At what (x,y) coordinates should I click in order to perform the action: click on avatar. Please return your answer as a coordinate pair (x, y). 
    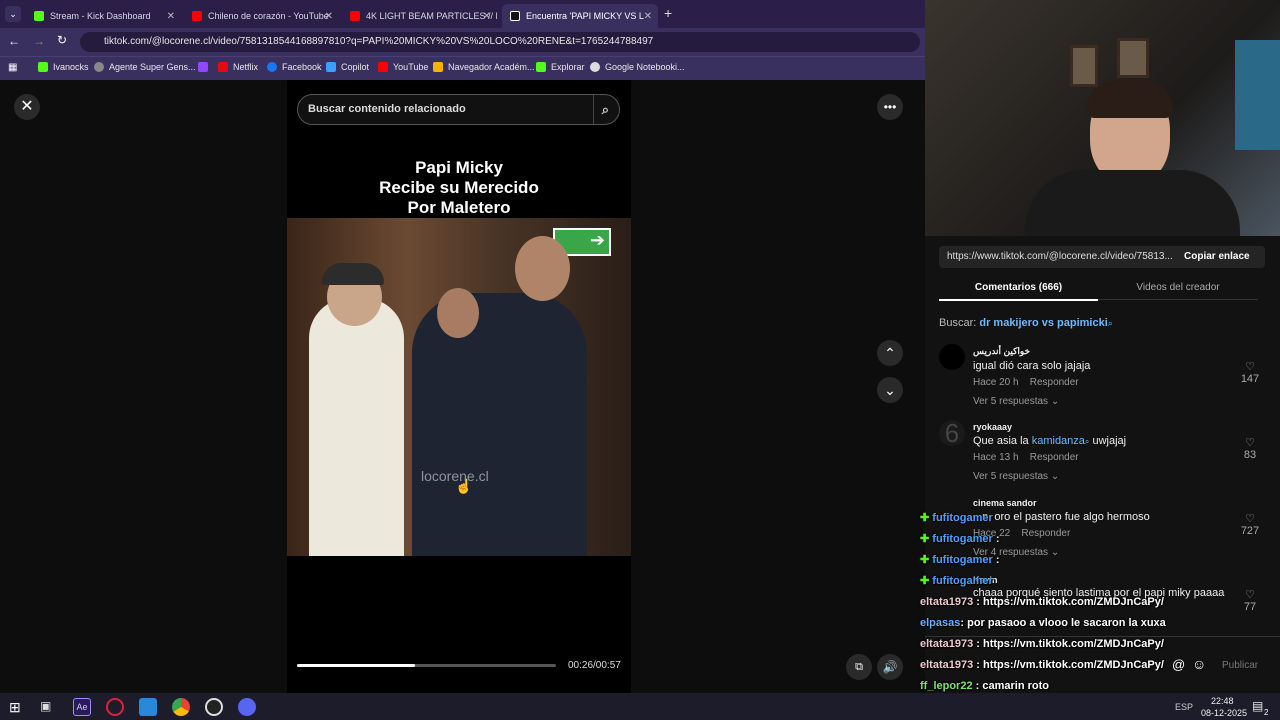
    Looking at the image, I should click on (952, 357).